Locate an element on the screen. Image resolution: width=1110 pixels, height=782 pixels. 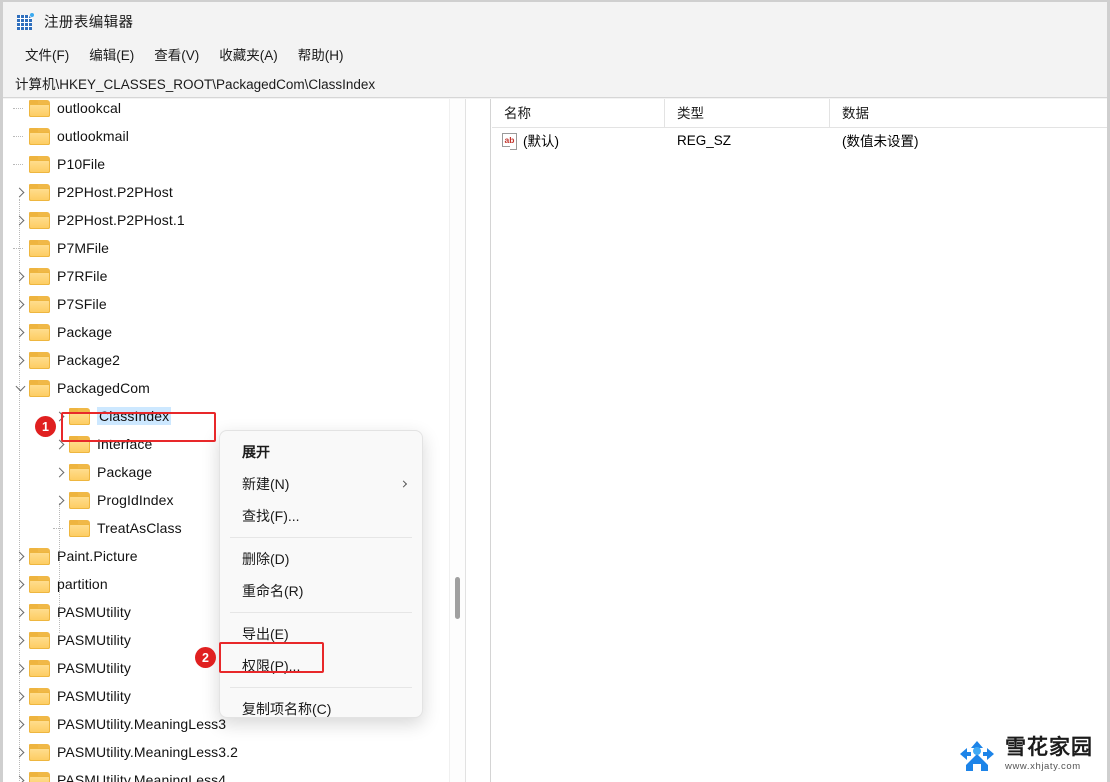
menu-edit: 编辑(E) is located at coordinates (111, 54).